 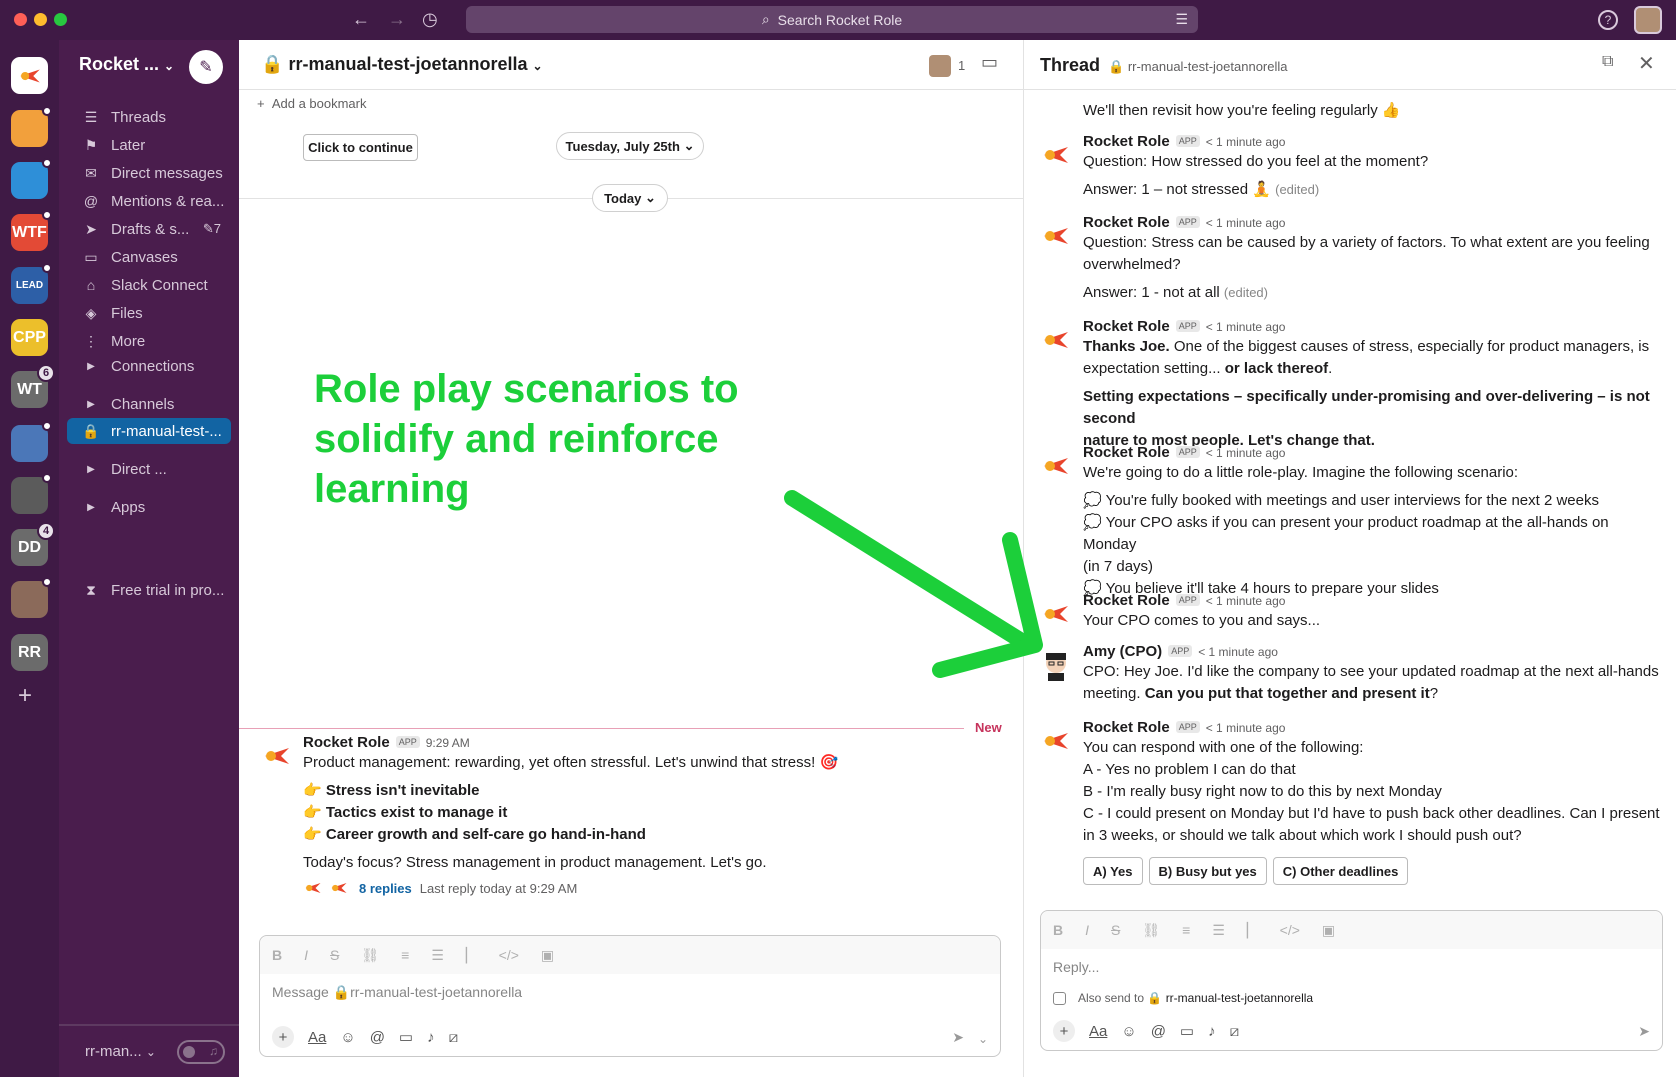 What do you see at coordinates (60, 19) in the screenshot?
I see `zoom-window-button` at bounding box center [60, 19].